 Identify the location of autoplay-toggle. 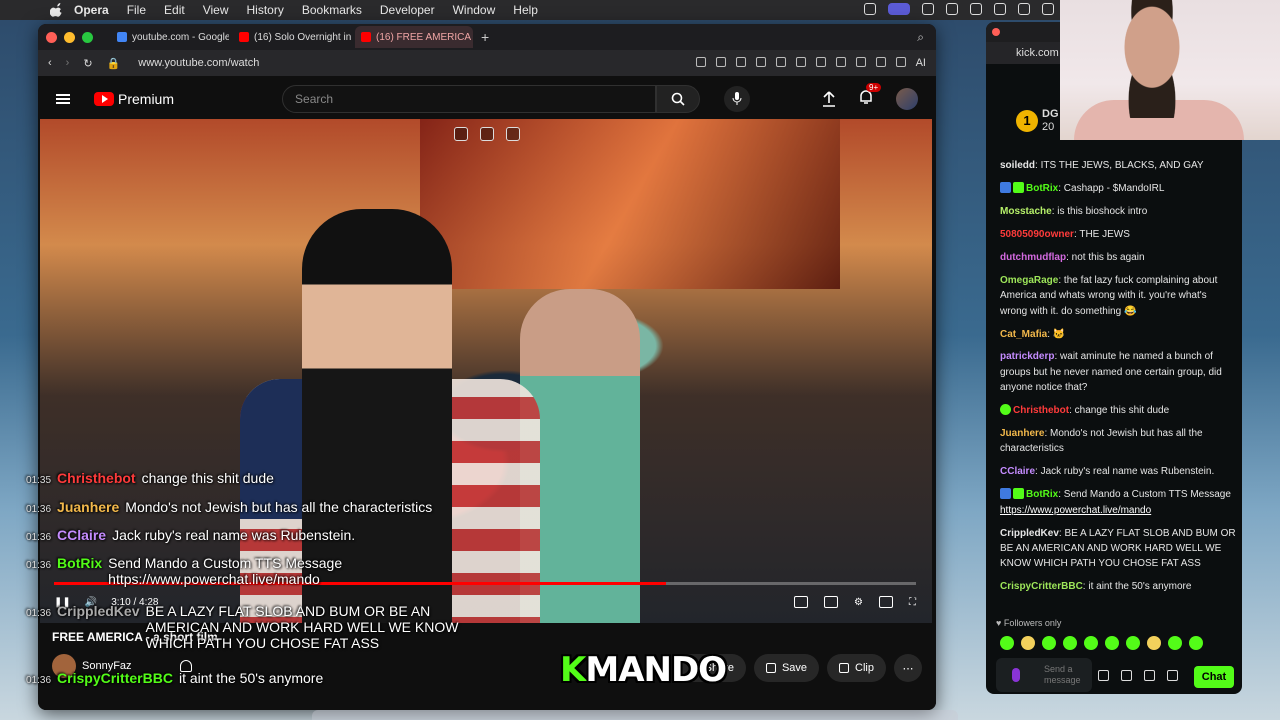
(801, 602).